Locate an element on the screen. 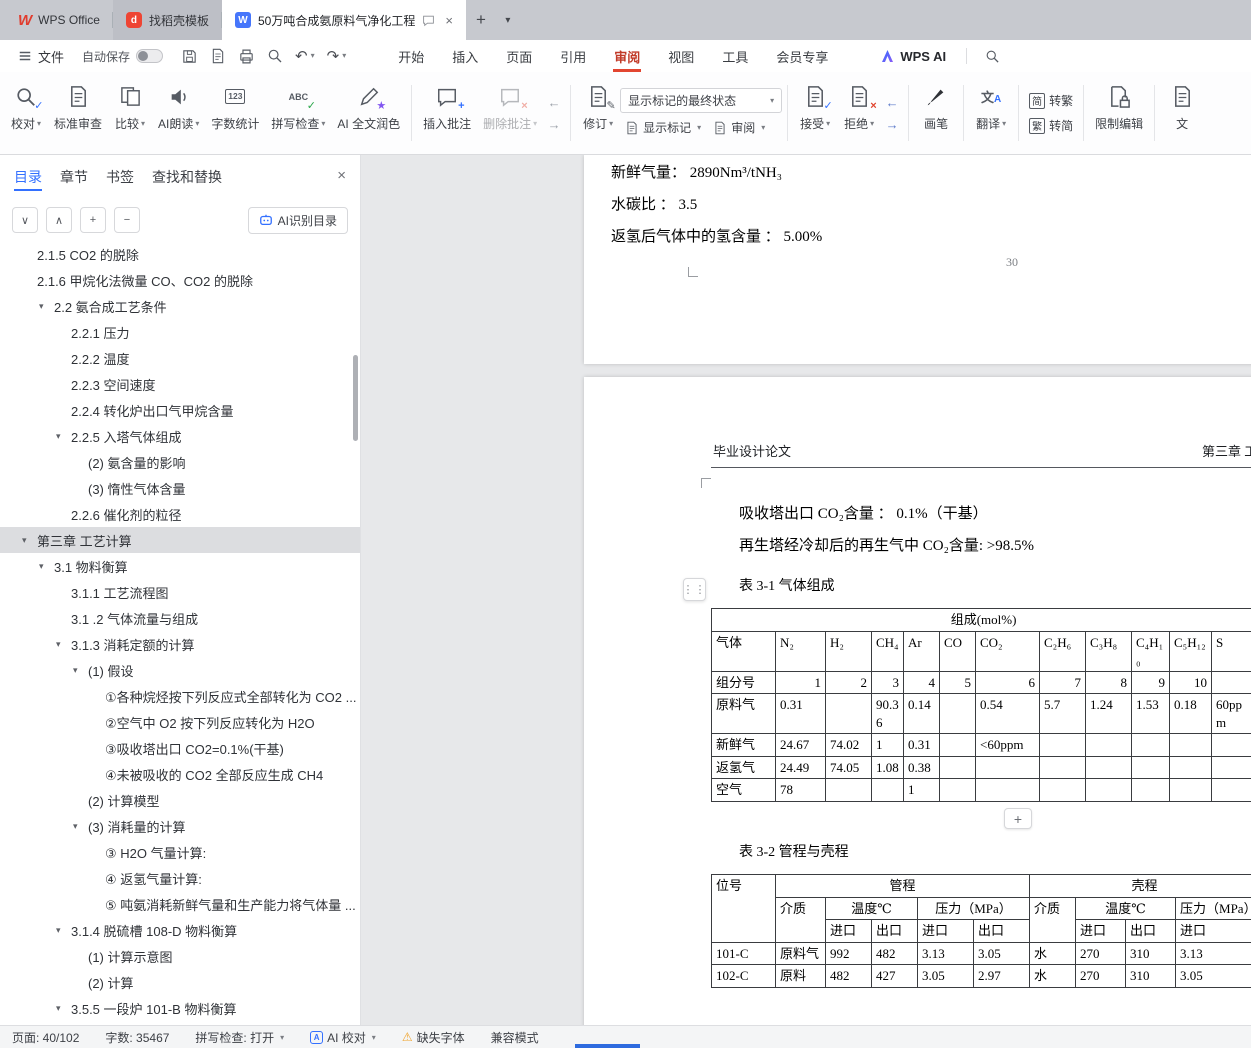 The image size is (1251, 1048). toc-item: (1) 计算示意图 is located at coordinates (180, 956).